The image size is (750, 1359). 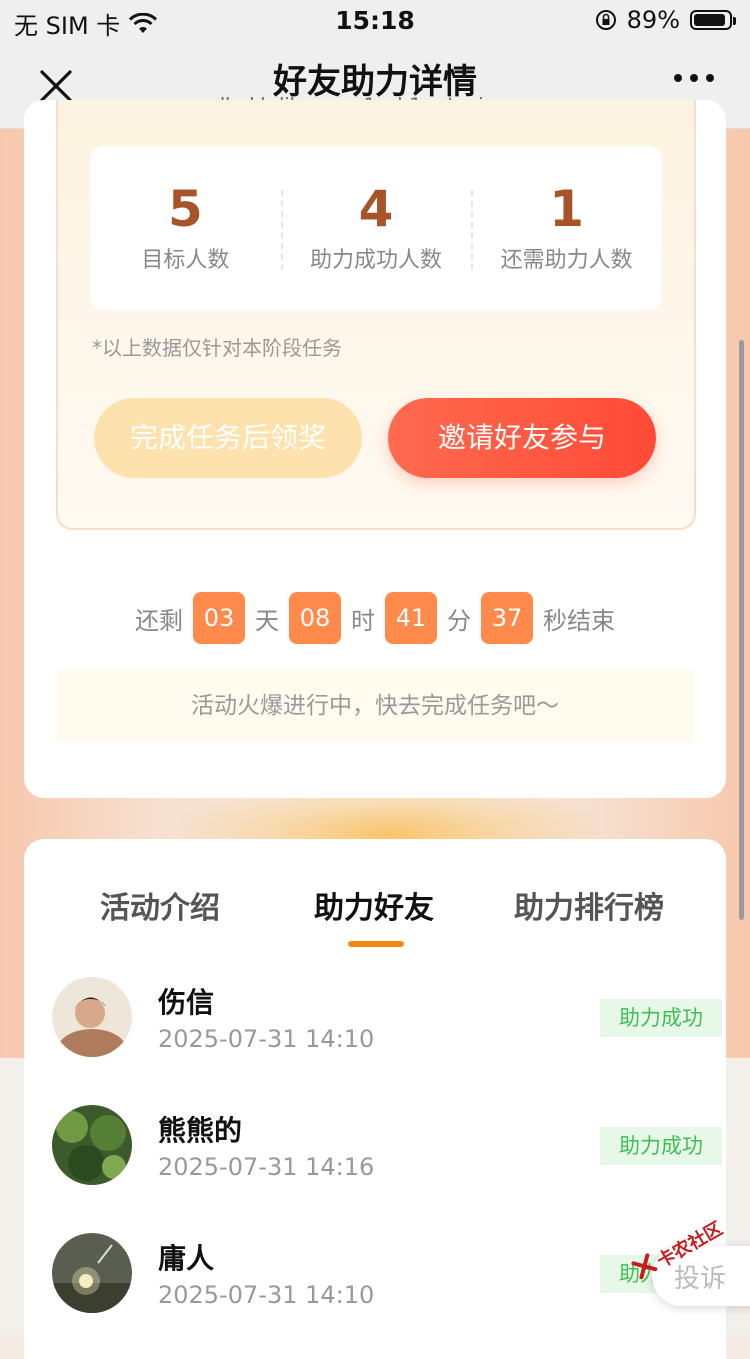 I want to click on tab-activity-intro: 活动介绍, so click(x=160, y=905).